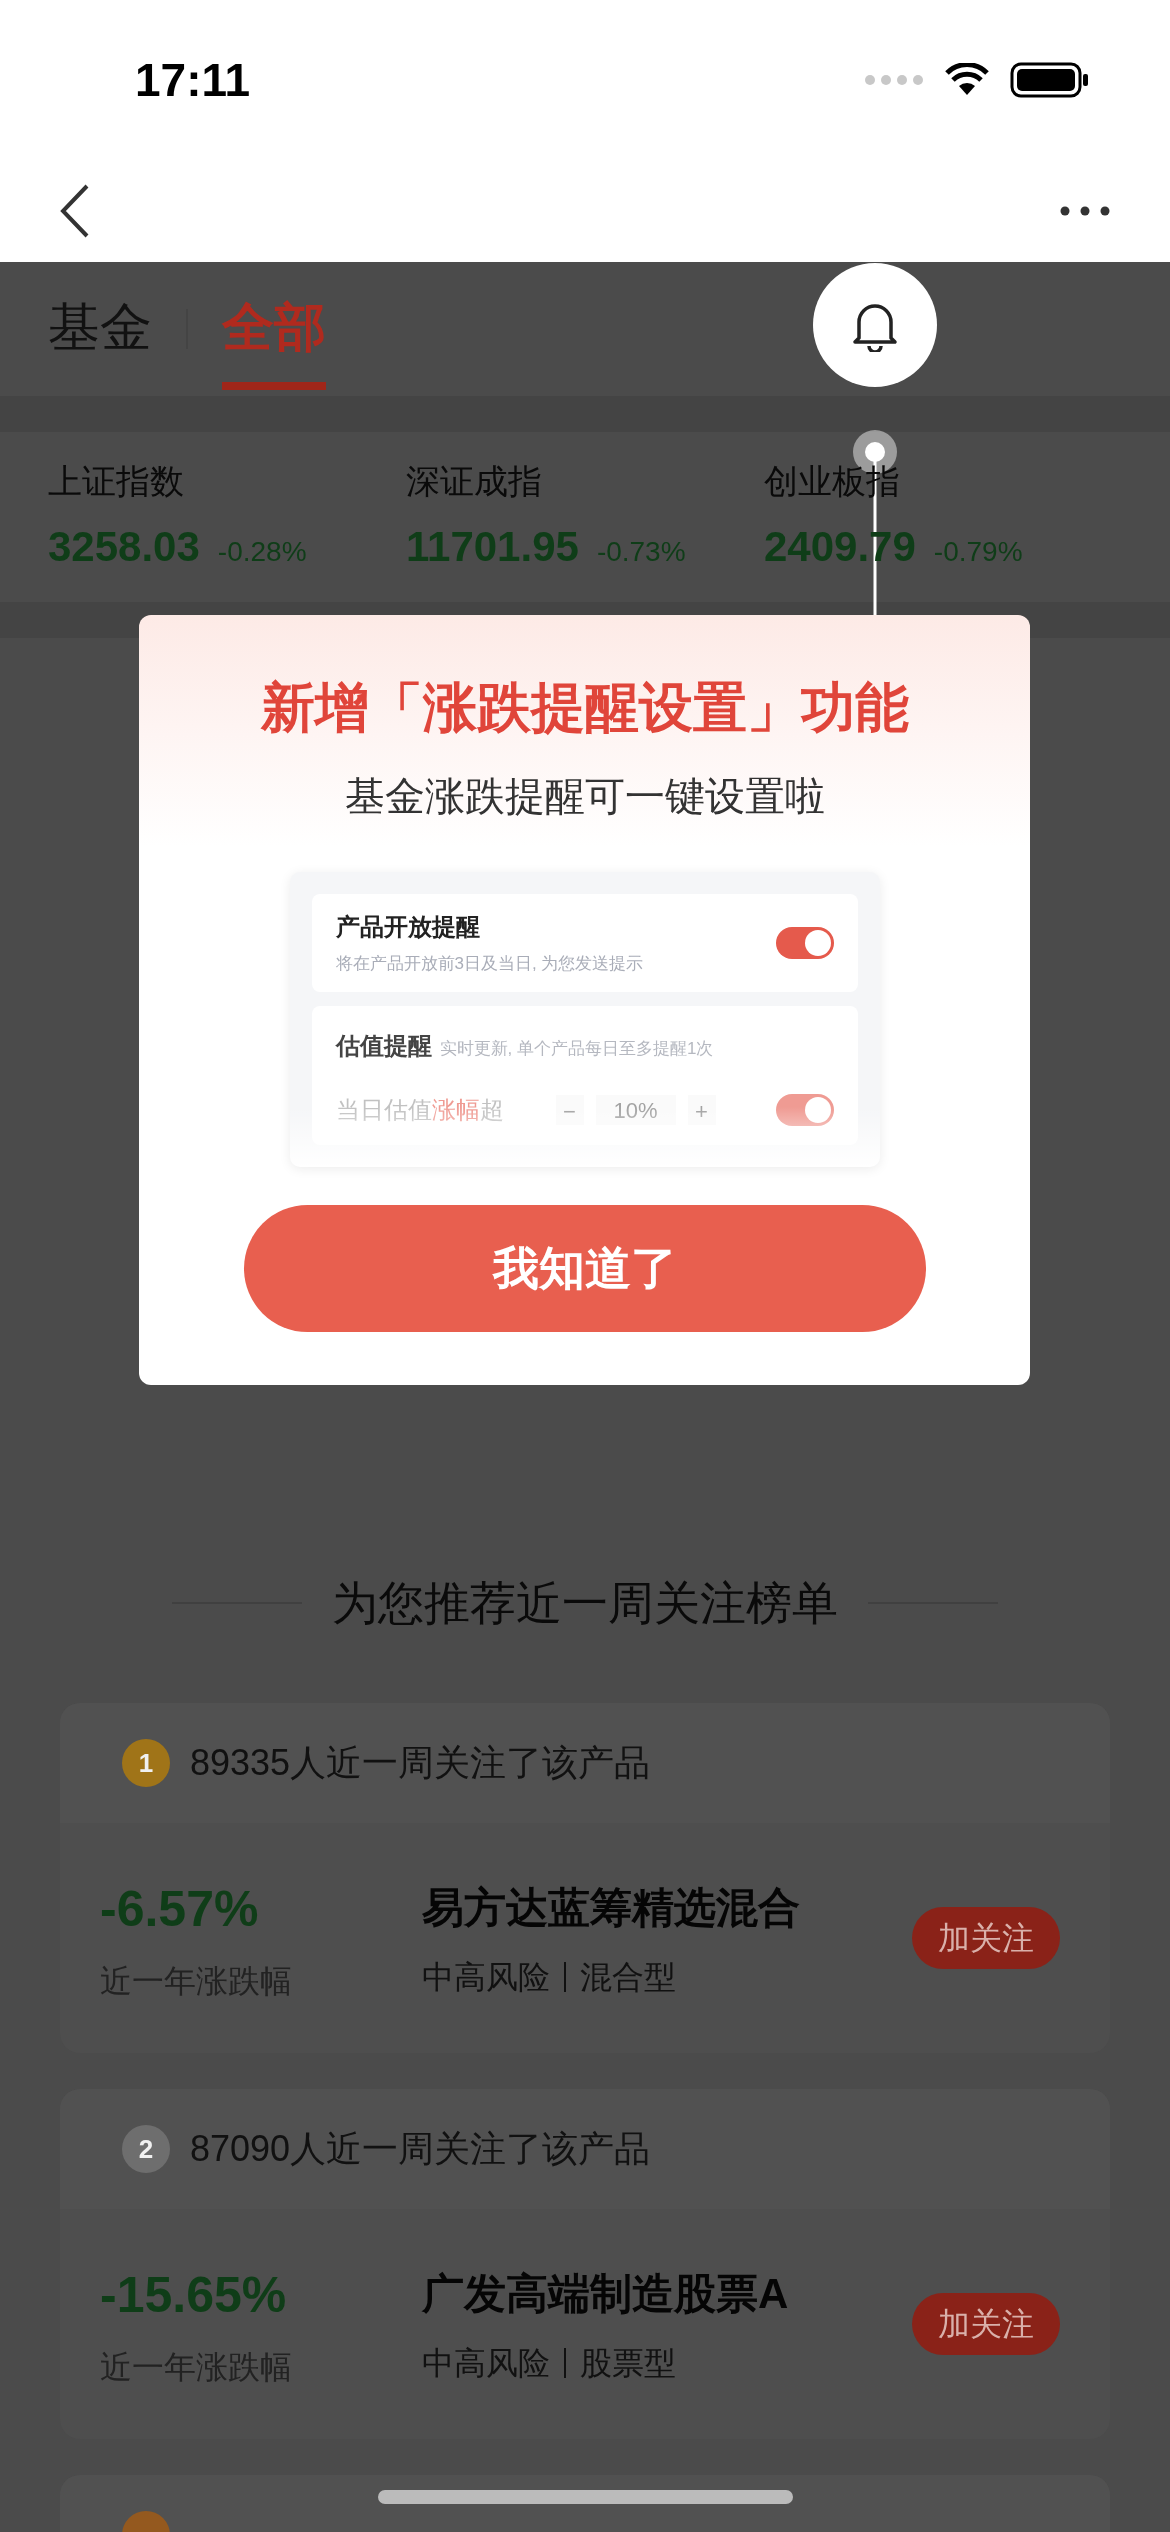  Describe the element at coordinates (576, 1049) in the screenshot. I see `setting-description: 实时更新, 单个产品每日至多提醒1次` at that location.